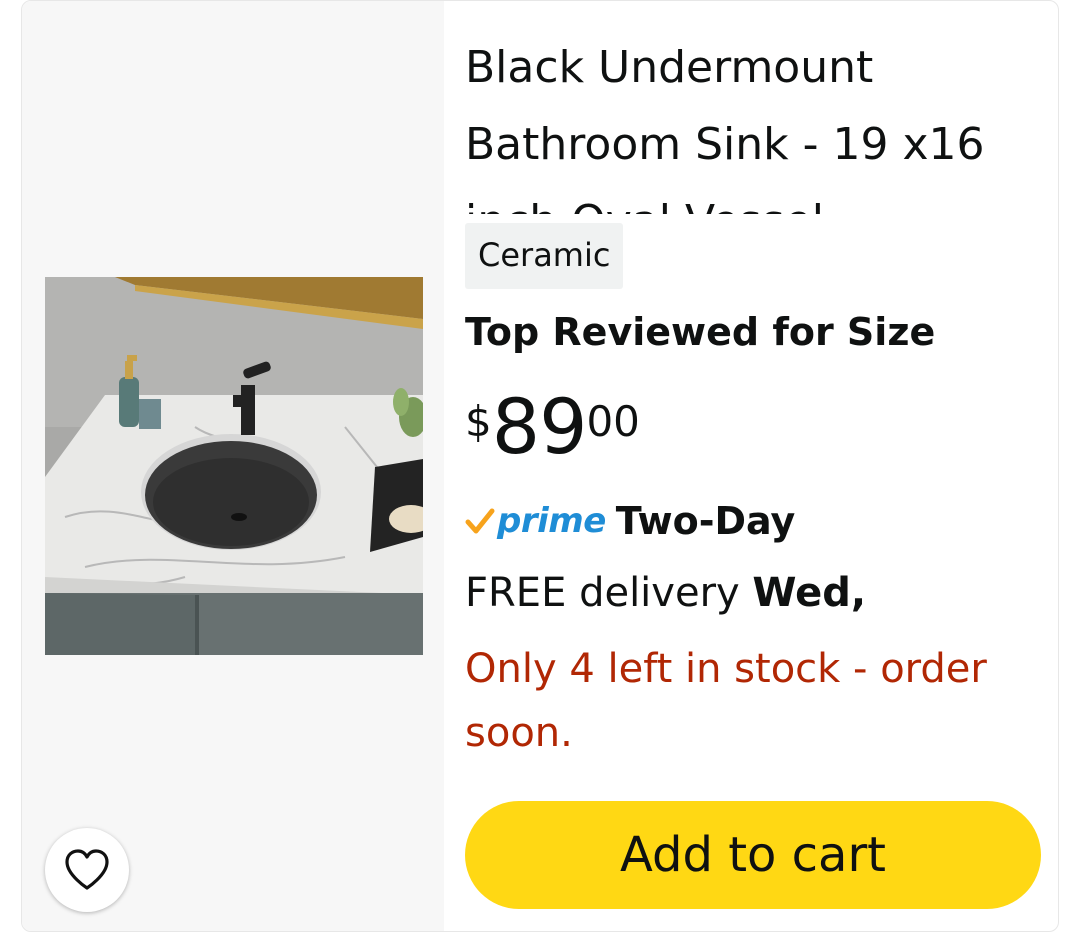  I want to click on delivery-date: Wed,, so click(809, 593).